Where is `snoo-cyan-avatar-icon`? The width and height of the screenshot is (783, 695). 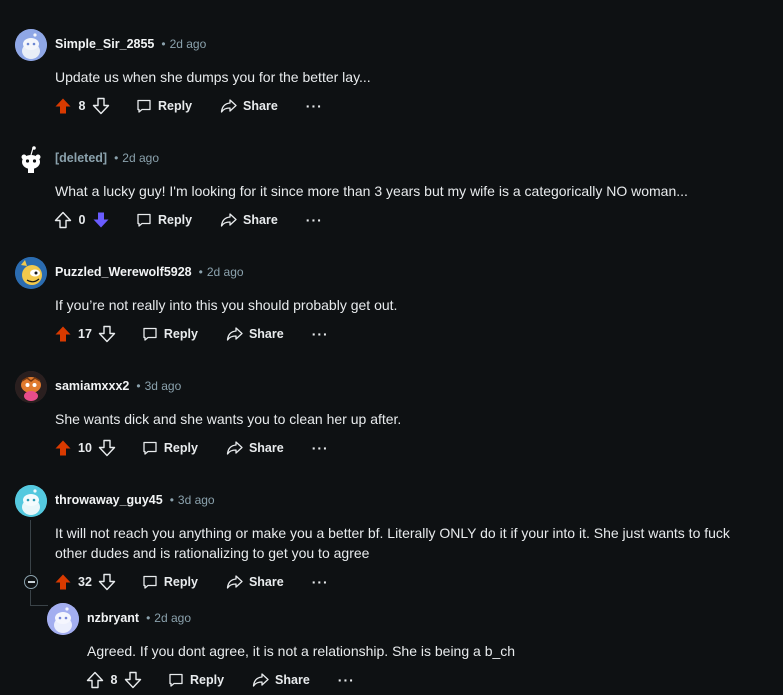
snoo-cyan-avatar-icon is located at coordinates (31, 501).